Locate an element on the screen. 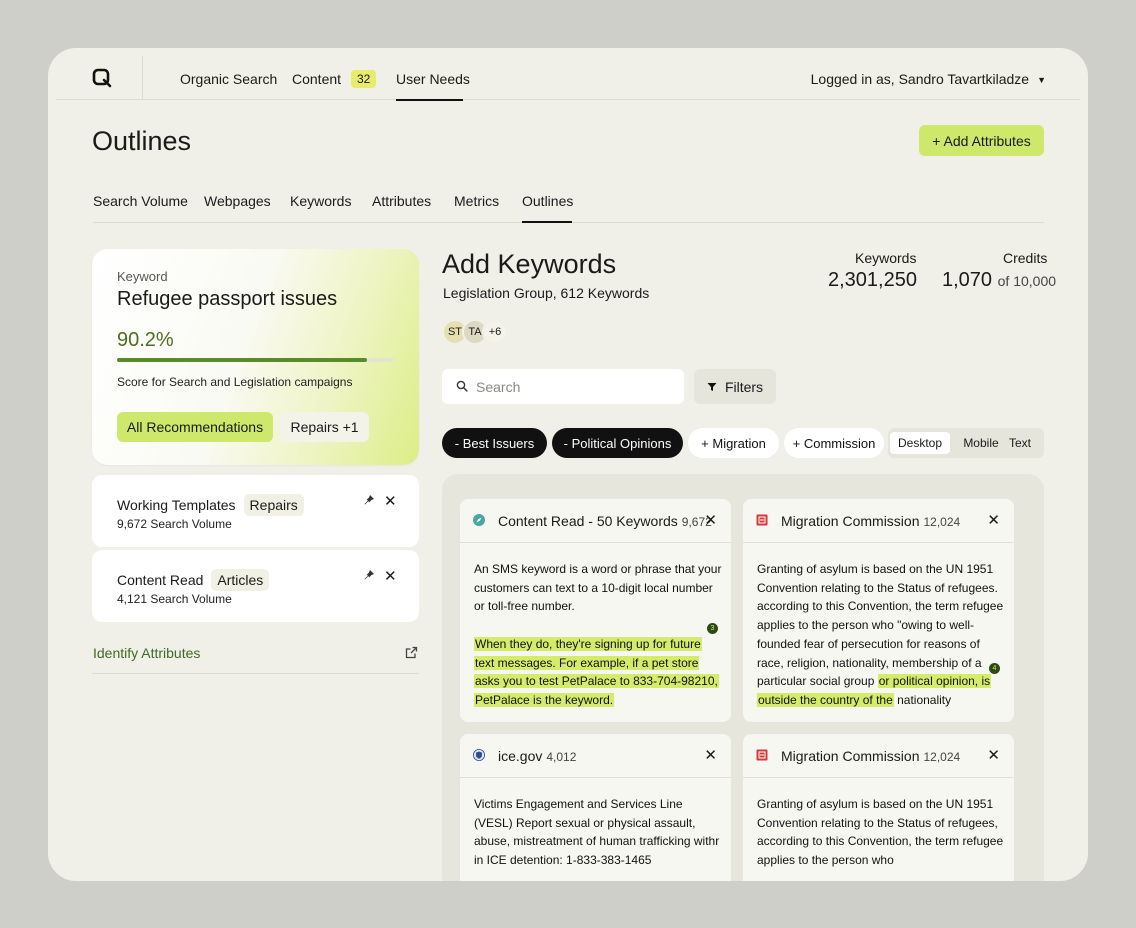 This screenshot has width=1136, height=928. result-title-text: Content Read - 50 Keywords is located at coordinates (588, 521).